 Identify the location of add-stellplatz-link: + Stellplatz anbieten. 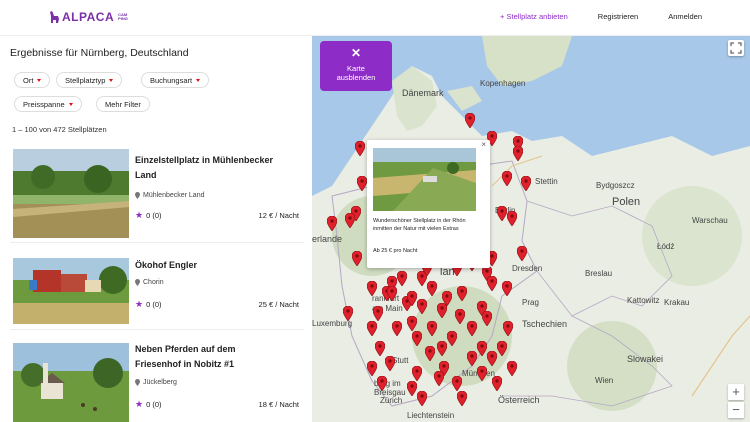
(534, 16).